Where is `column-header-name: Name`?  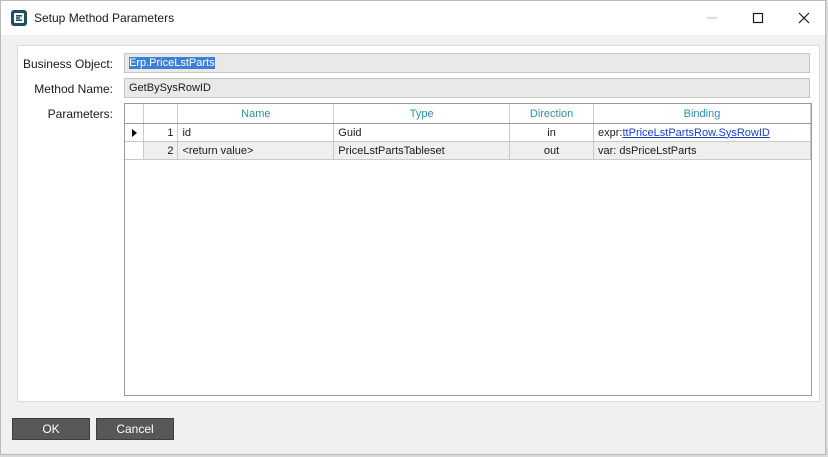 column-header-name: Name is located at coordinates (256, 114).